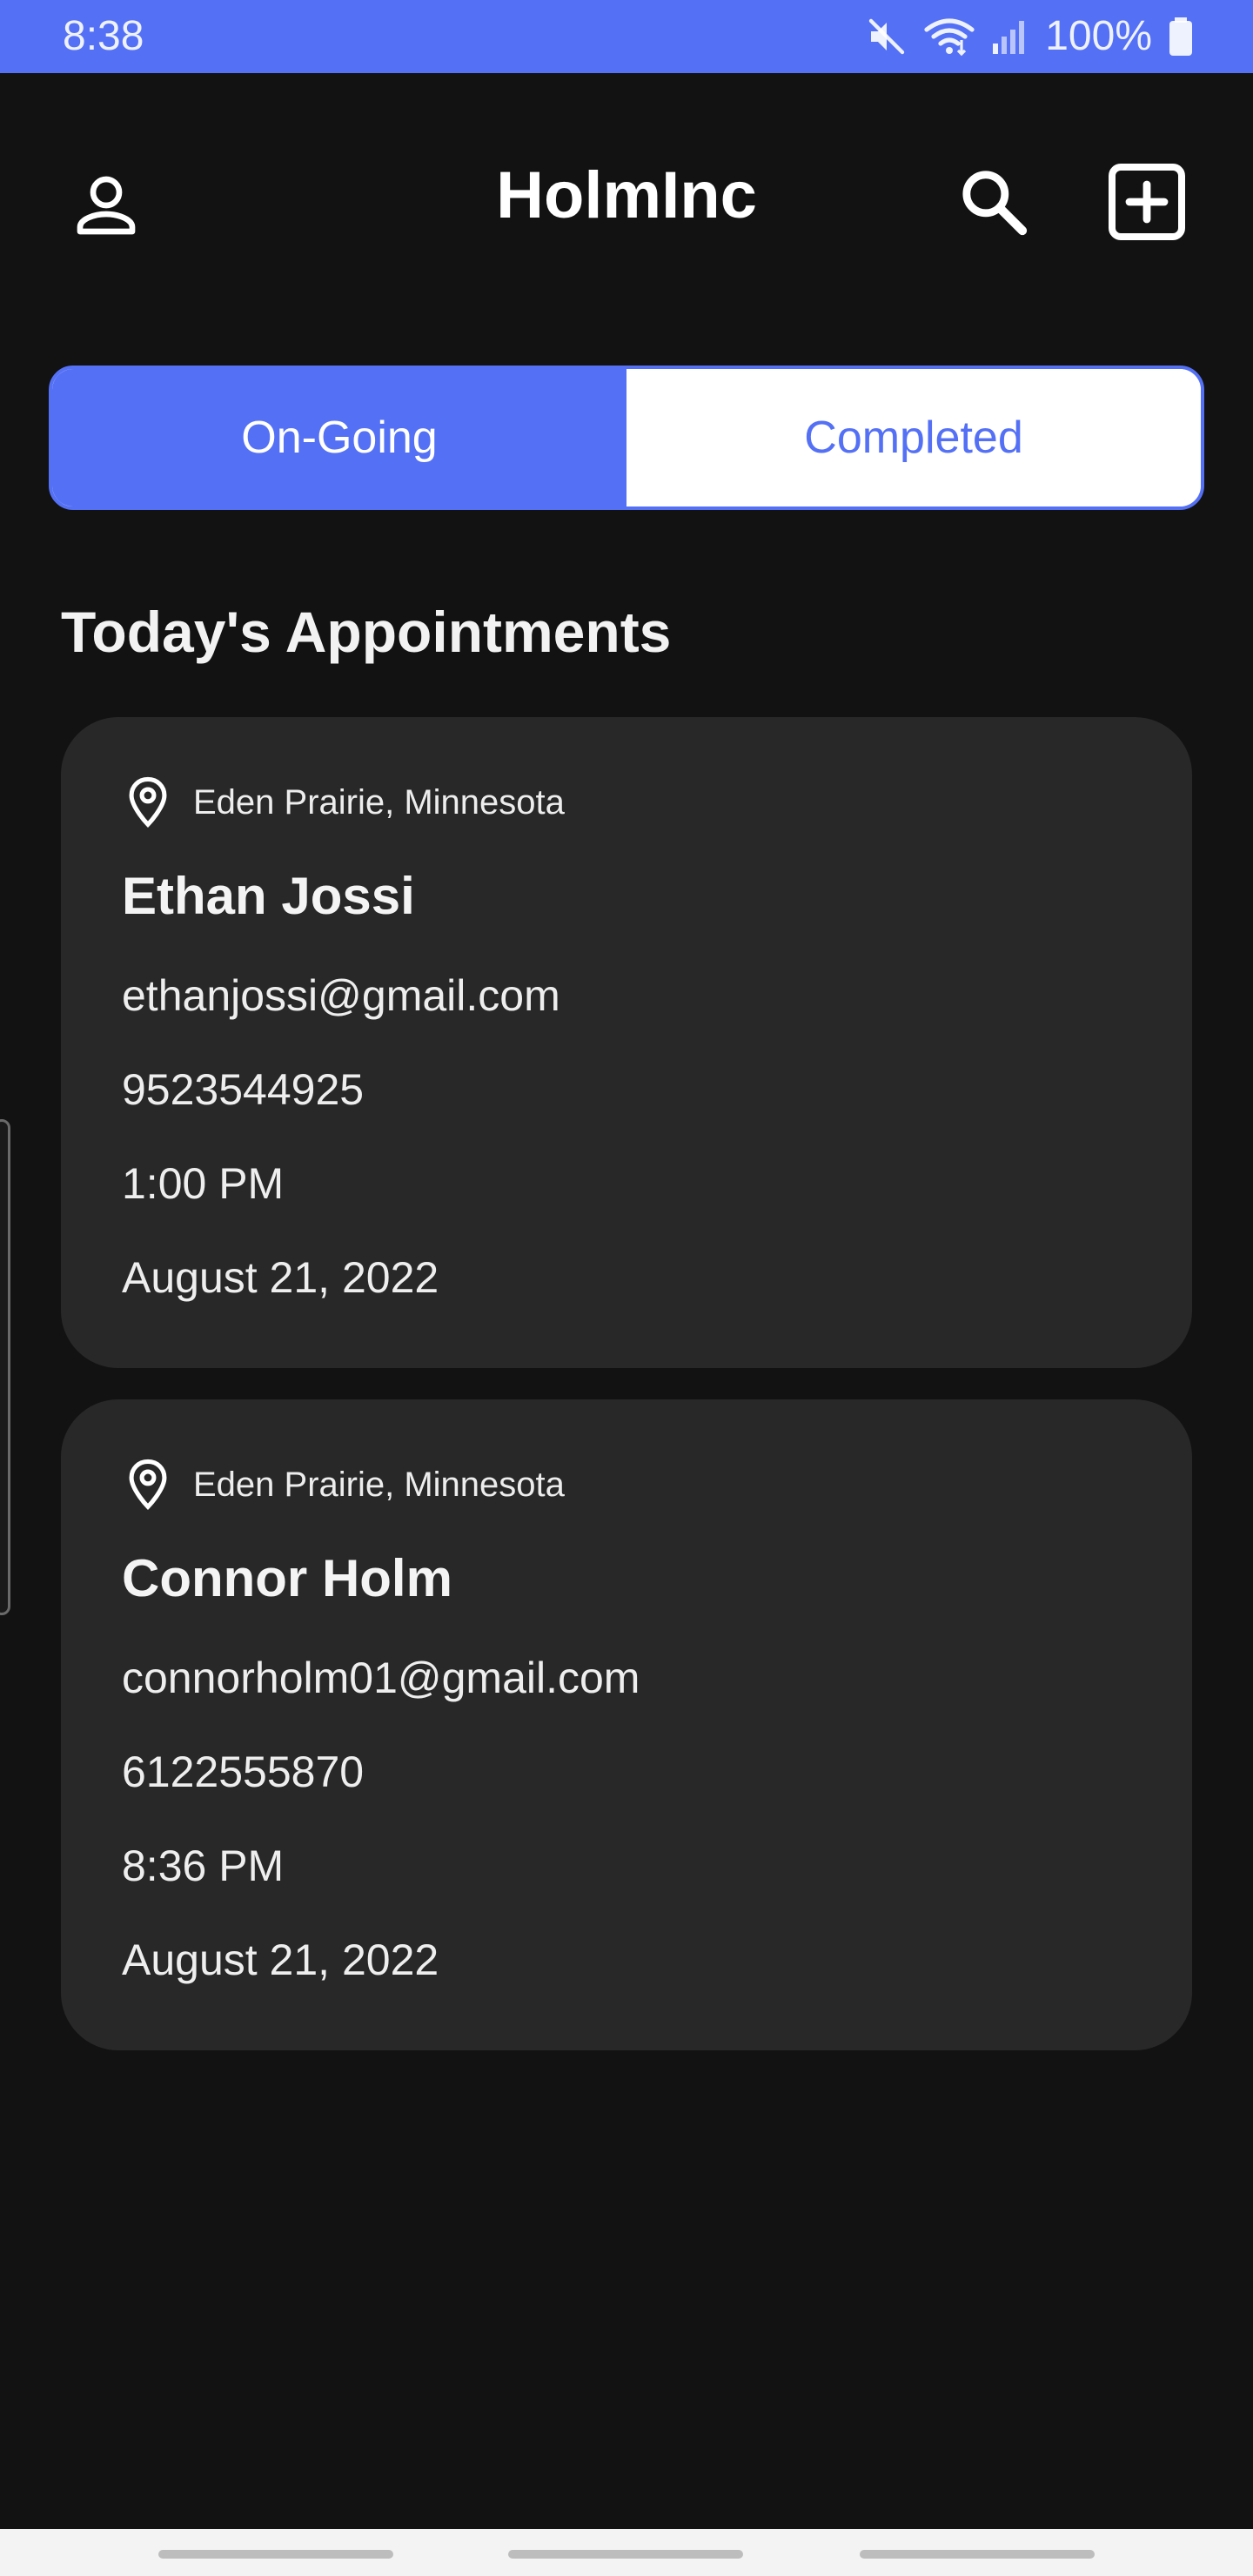 The width and height of the screenshot is (1253, 2576). Describe the element at coordinates (1181, 37) in the screenshot. I see `battery-icon` at that location.